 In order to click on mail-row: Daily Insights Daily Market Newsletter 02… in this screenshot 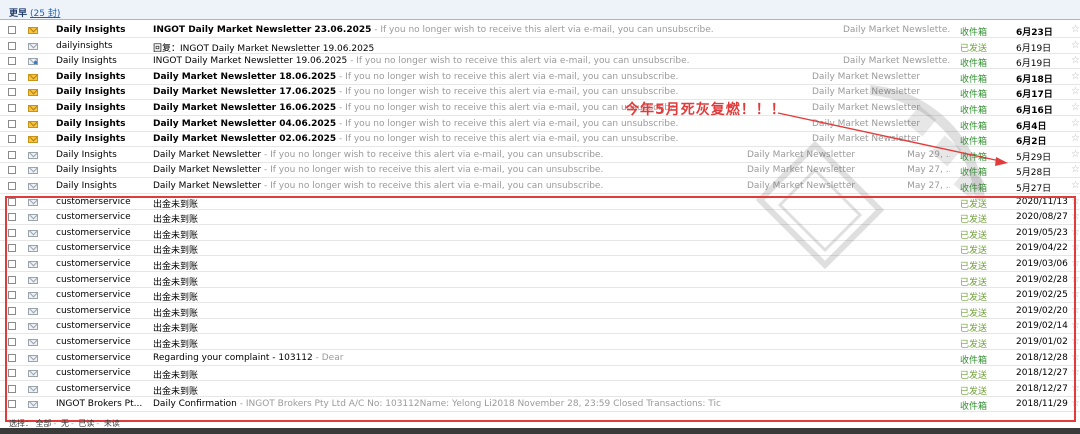, I will do `click(540, 140)`.